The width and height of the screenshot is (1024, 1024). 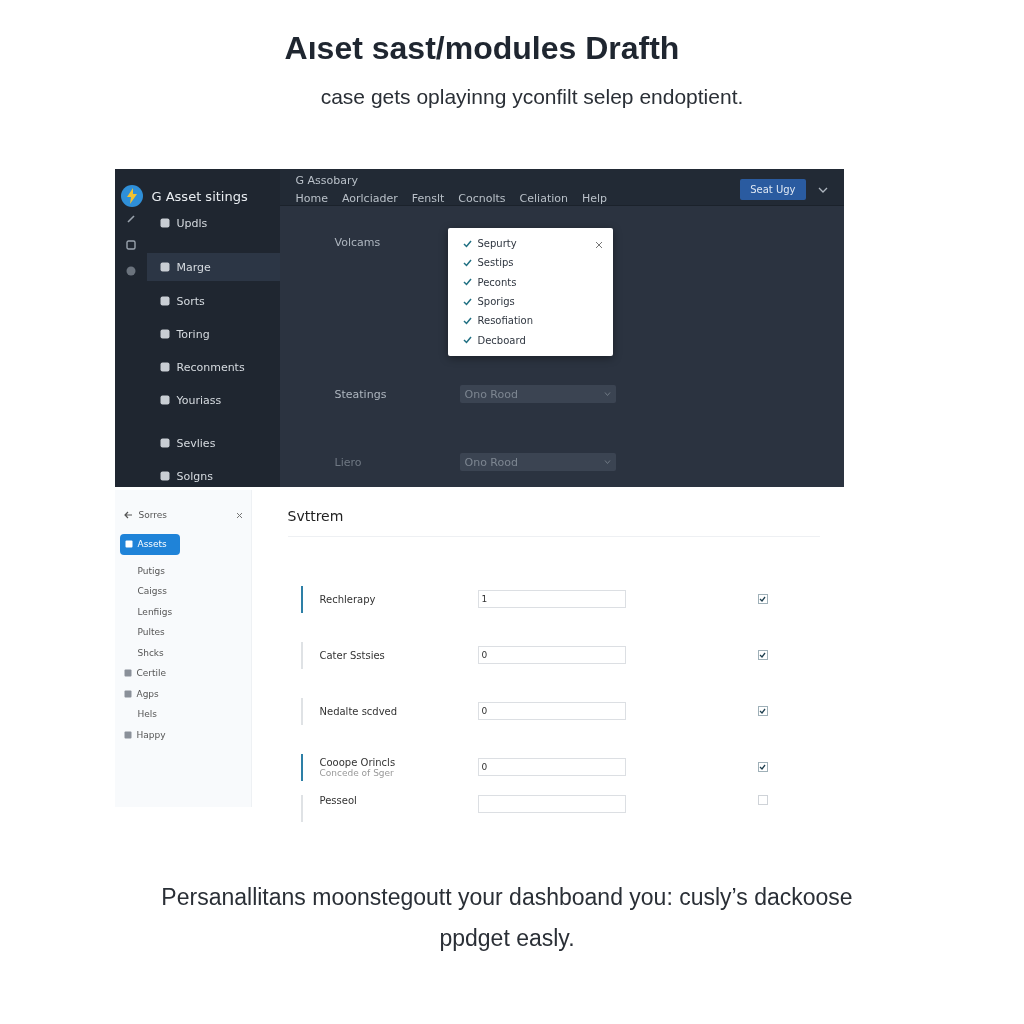 I want to click on circle-icon, so click(x=130, y=271).